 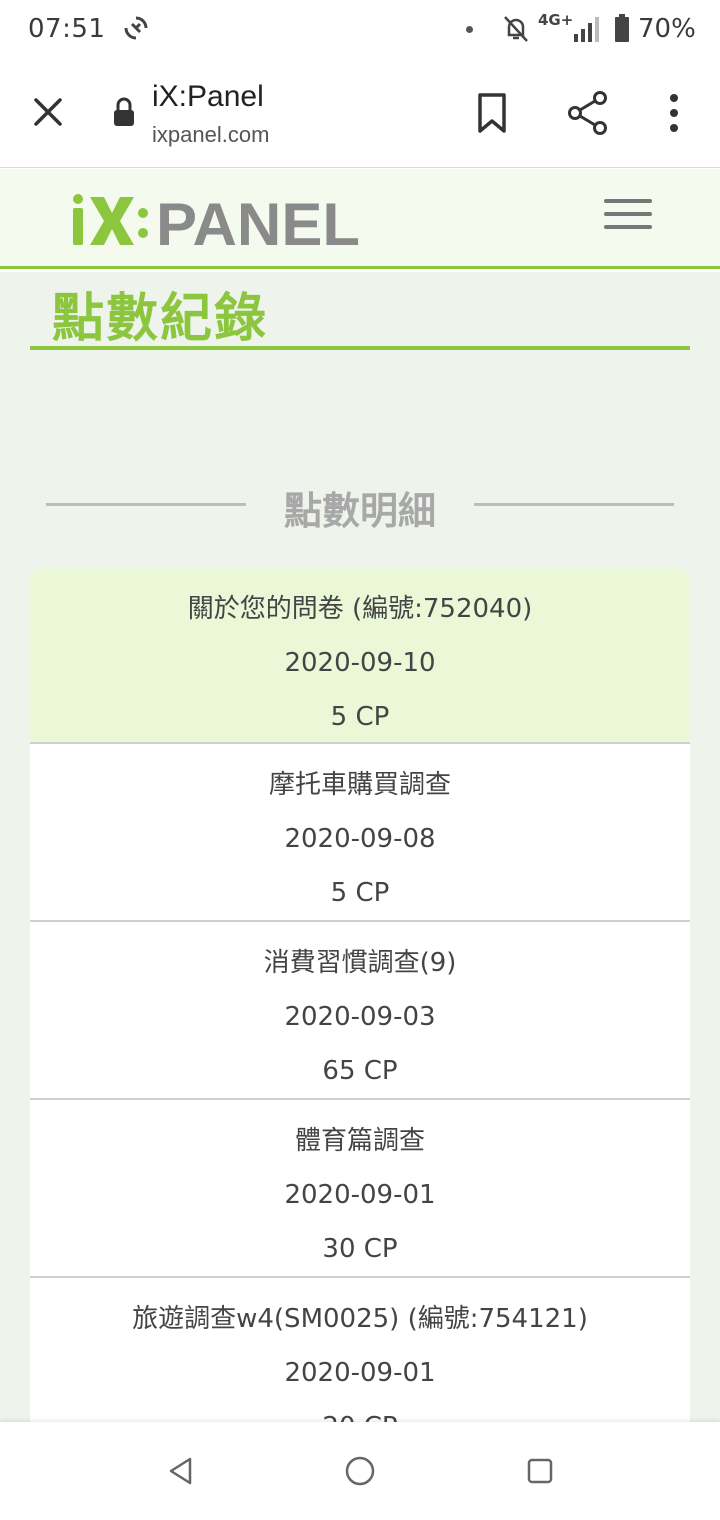 I want to click on page-heading: 點數紀錄, so click(x=160, y=319).